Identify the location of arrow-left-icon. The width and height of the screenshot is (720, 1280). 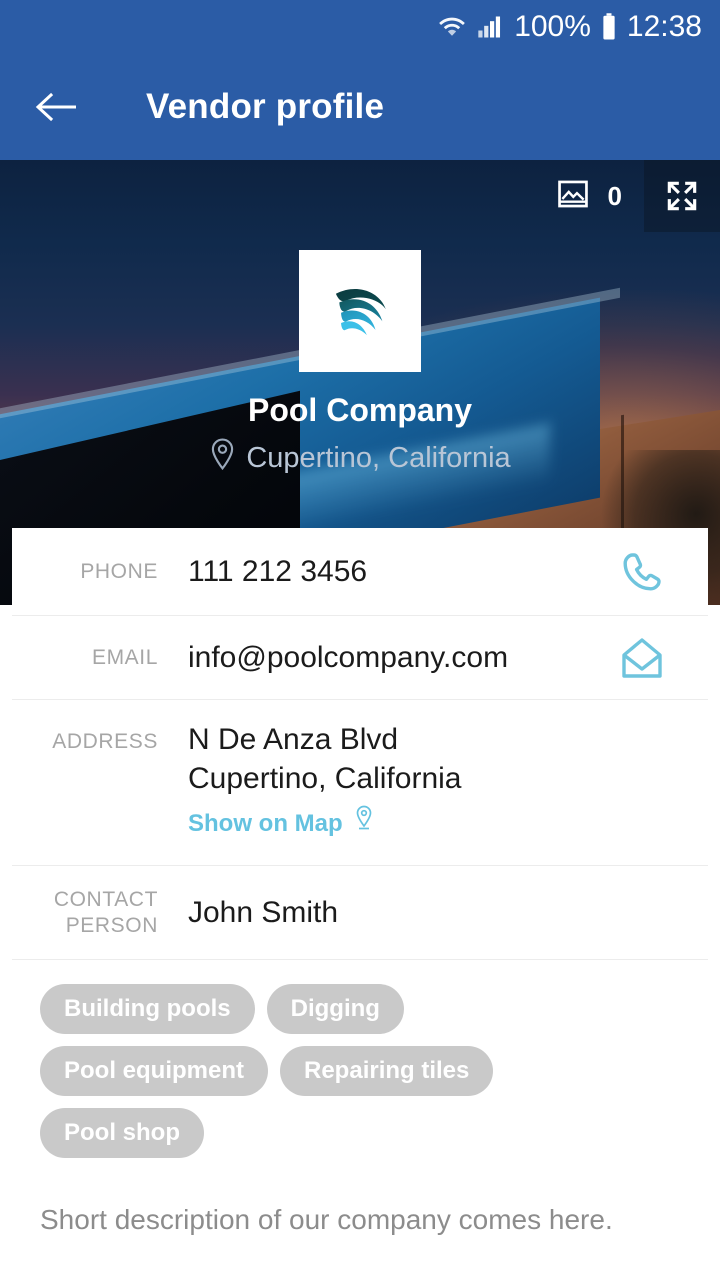
(55, 107).